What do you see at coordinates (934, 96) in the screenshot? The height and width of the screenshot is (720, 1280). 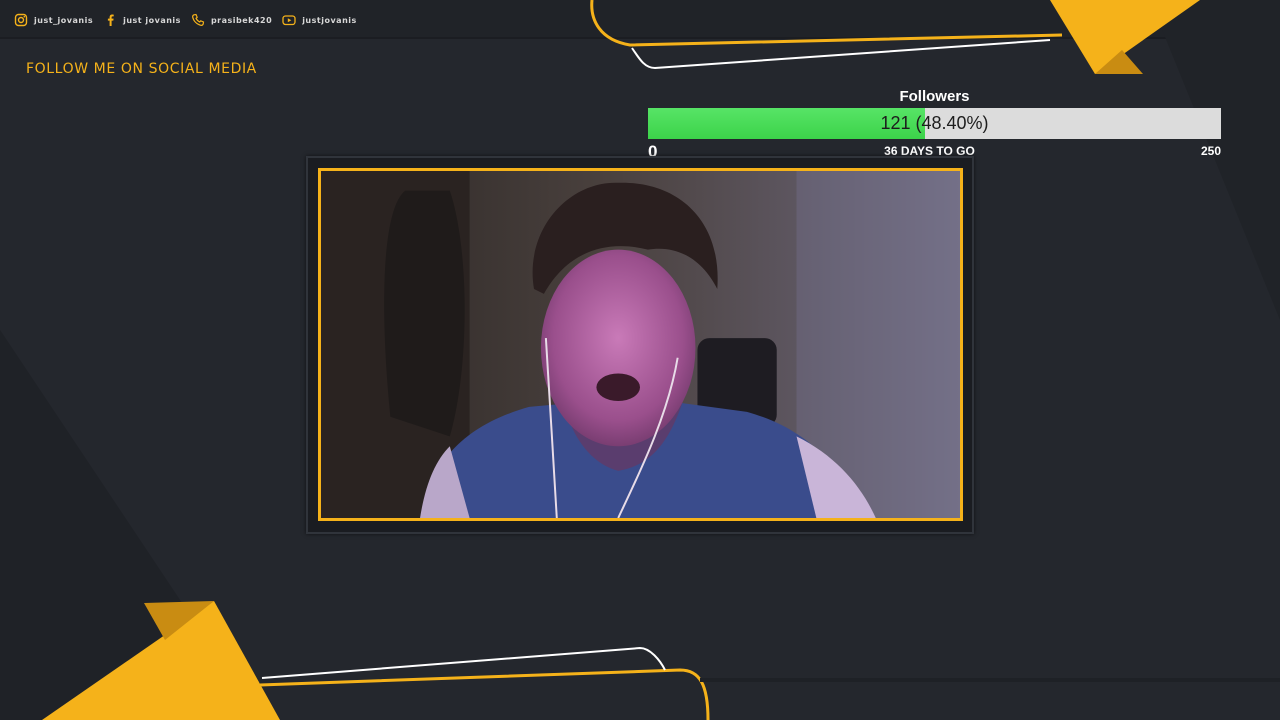 I see `goal-title: Followers` at bounding box center [934, 96].